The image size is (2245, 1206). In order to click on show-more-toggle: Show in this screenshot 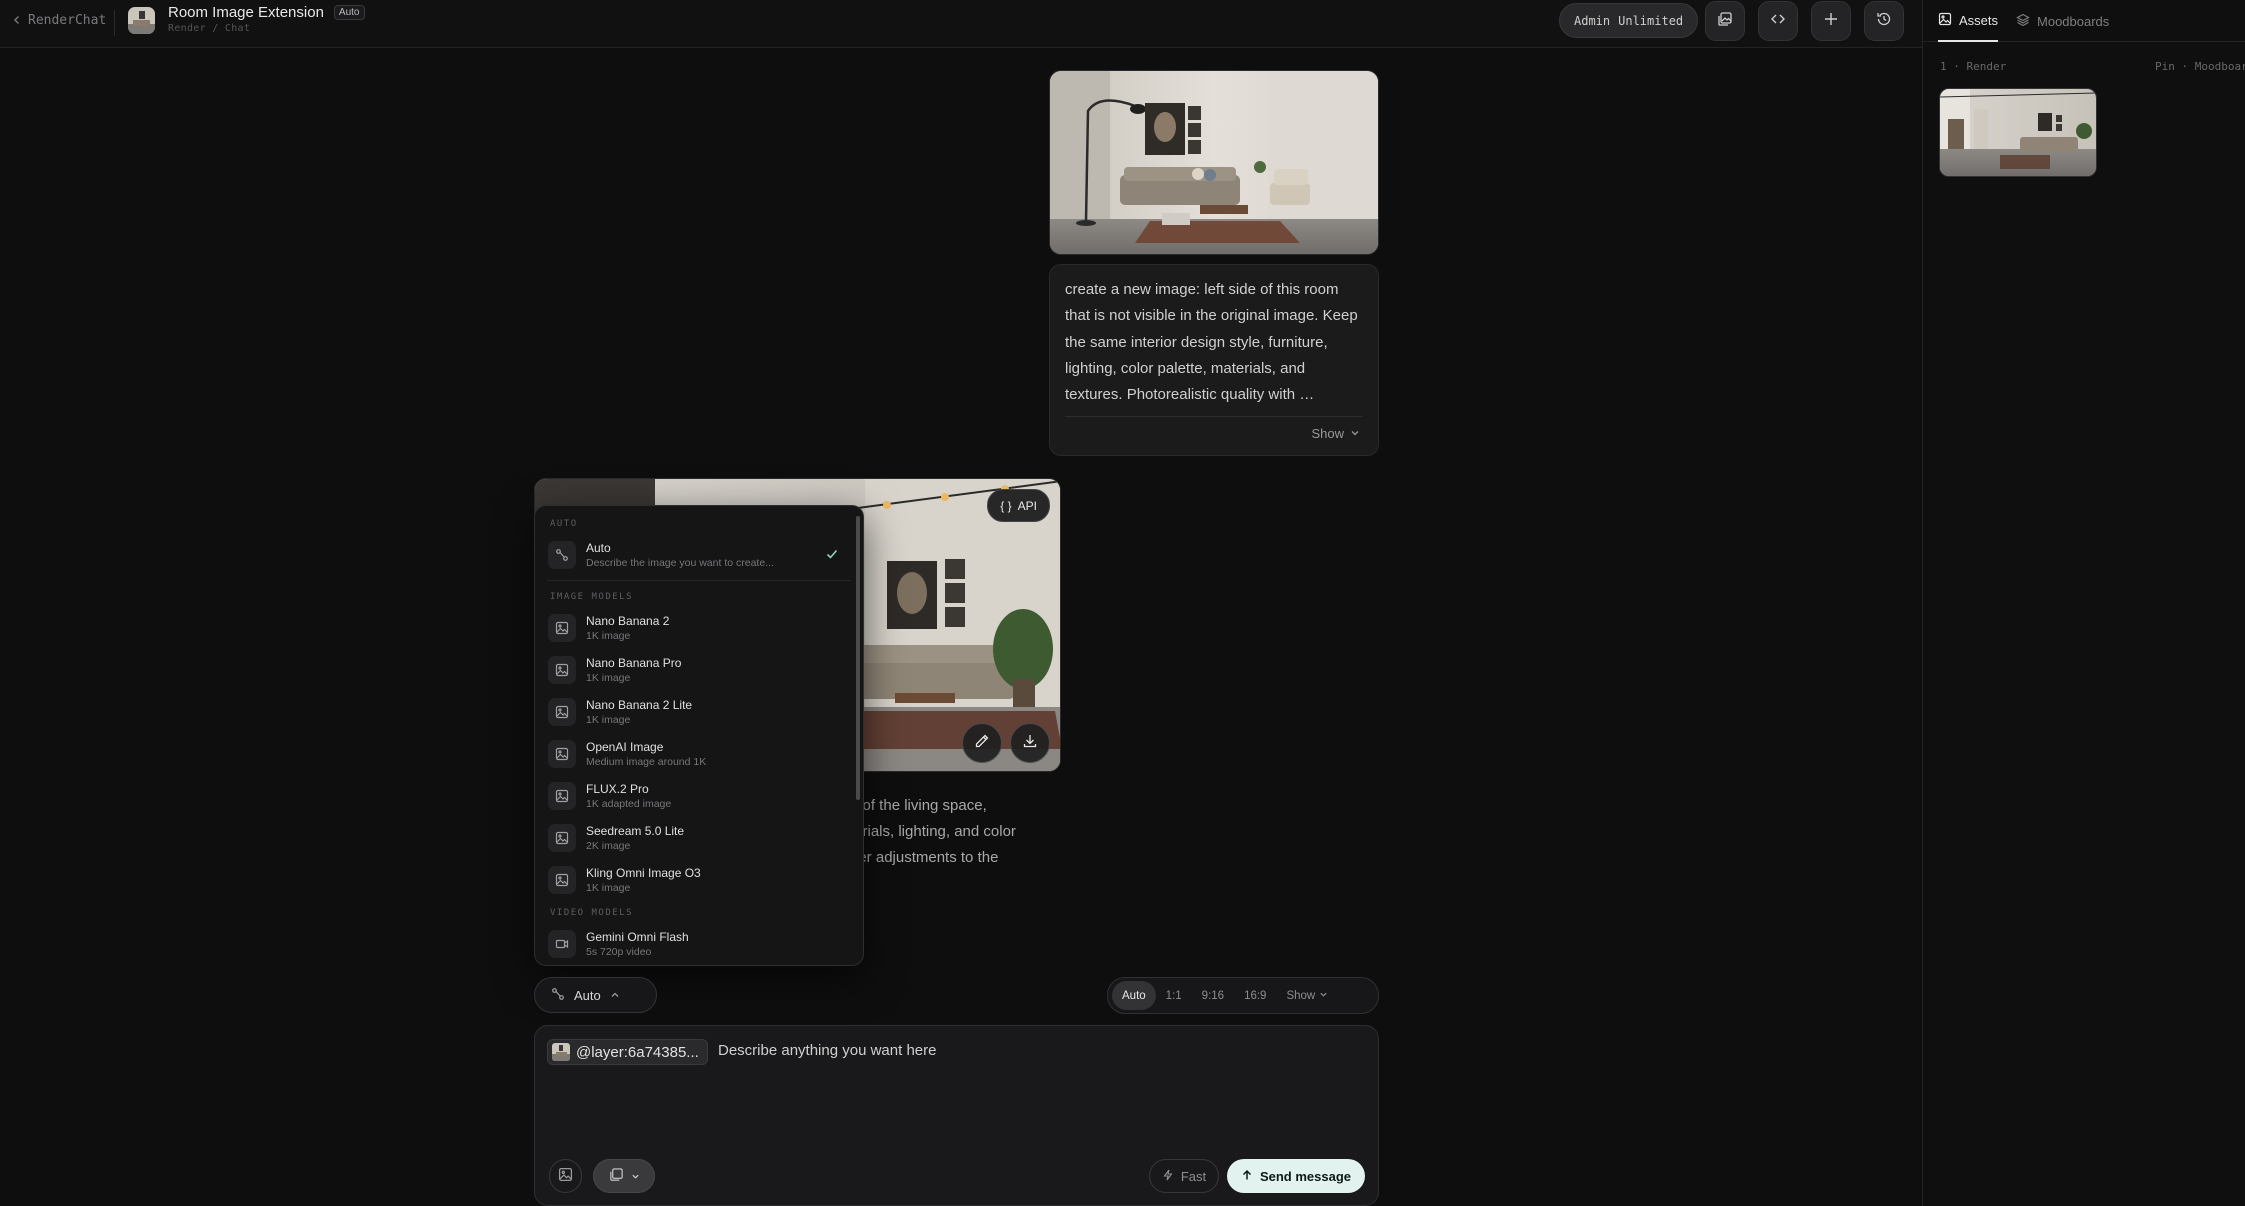, I will do `click(1335, 433)`.